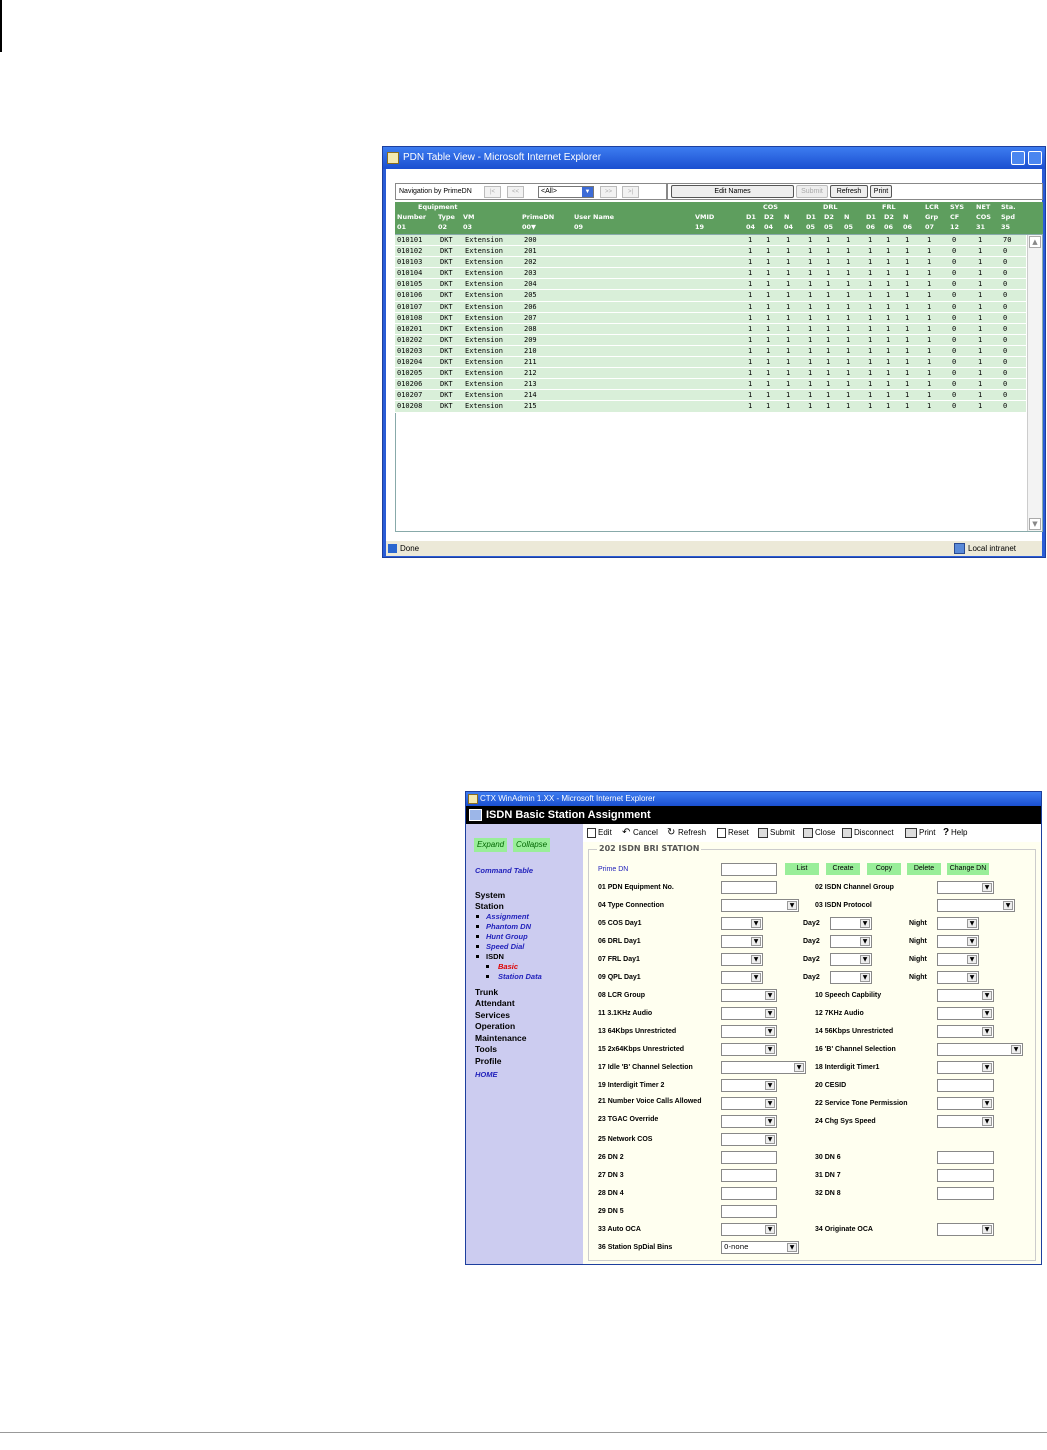 This screenshot has width=1047, height=1450. I want to click on col-cos-n: N, so click(786, 217).